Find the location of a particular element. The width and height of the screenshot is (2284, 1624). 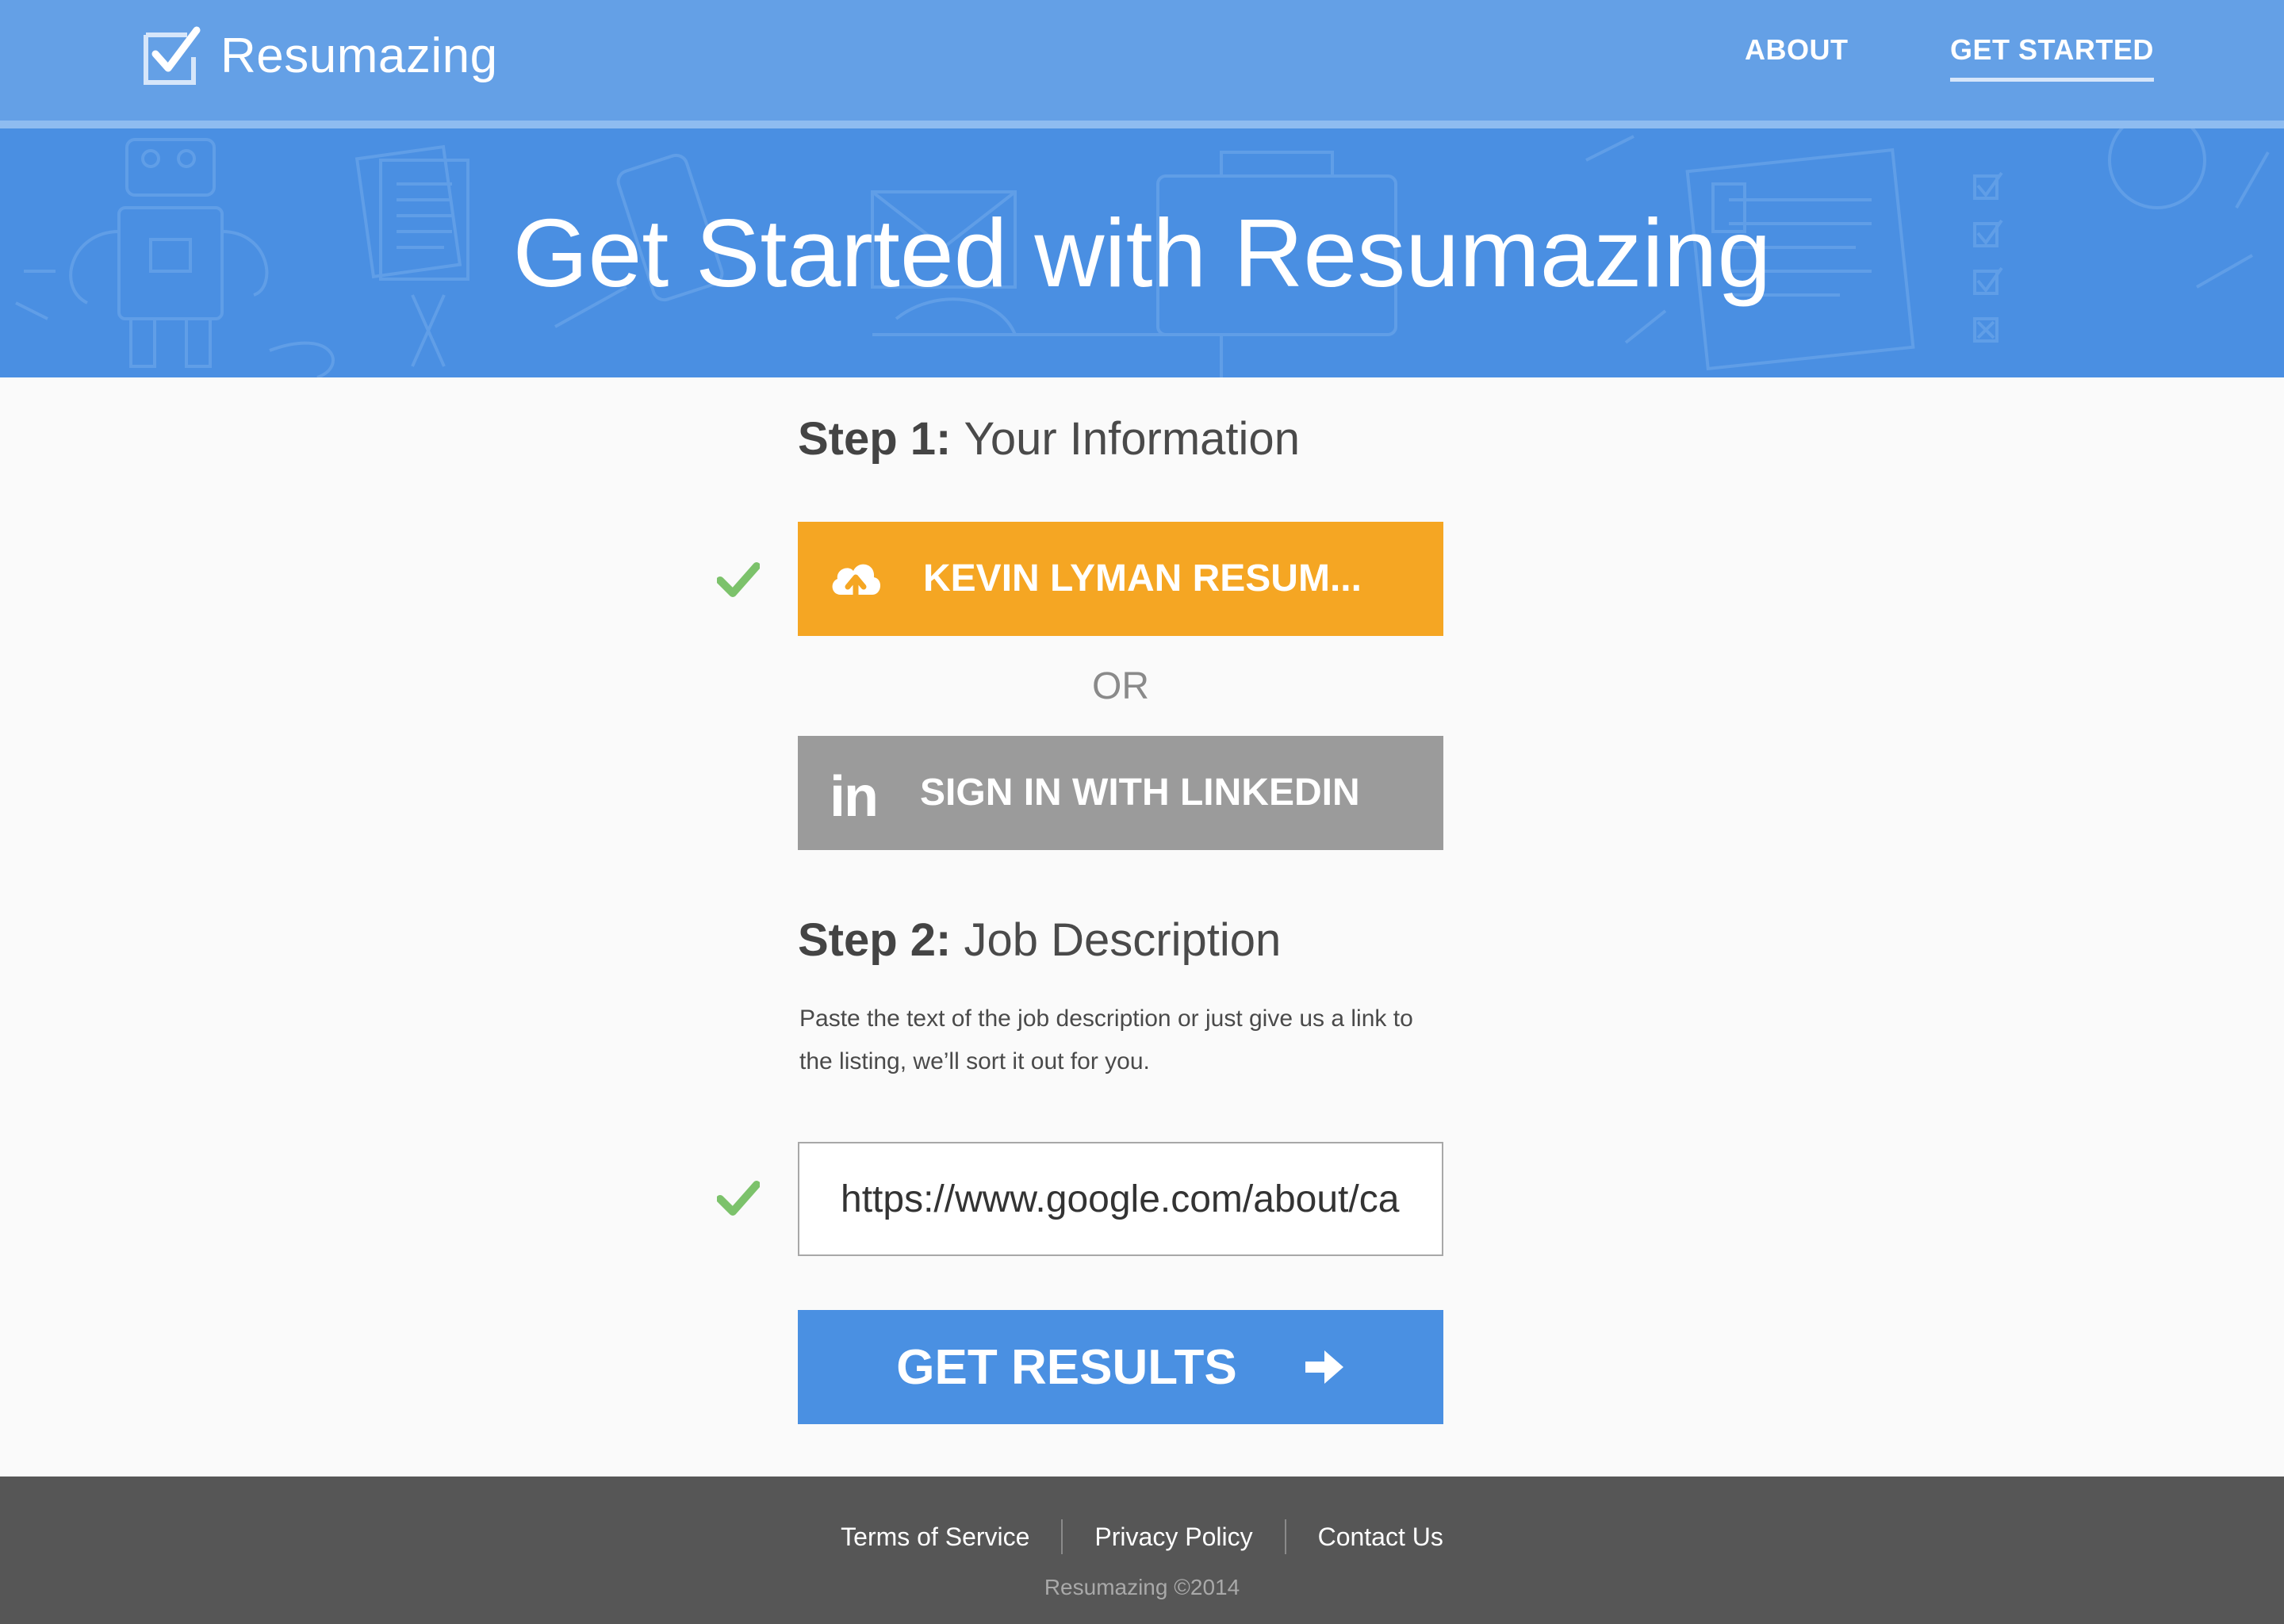

contact-us-link: Contact Us is located at coordinates (1380, 1537).